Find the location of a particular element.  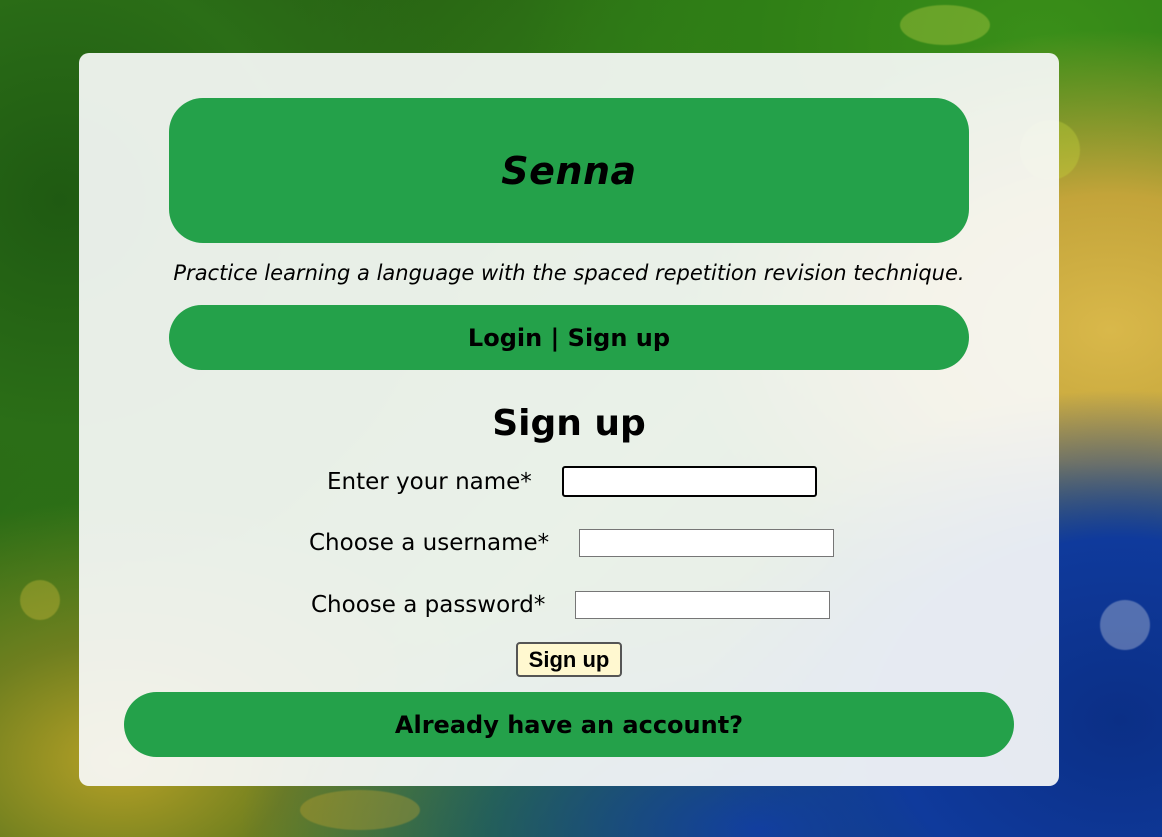

already-have-account-button: Already have an account? is located at coordinates (569, 724).